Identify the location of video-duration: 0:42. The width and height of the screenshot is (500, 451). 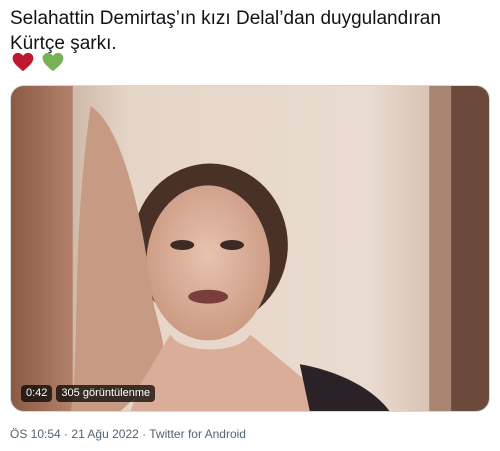
(37, 393).